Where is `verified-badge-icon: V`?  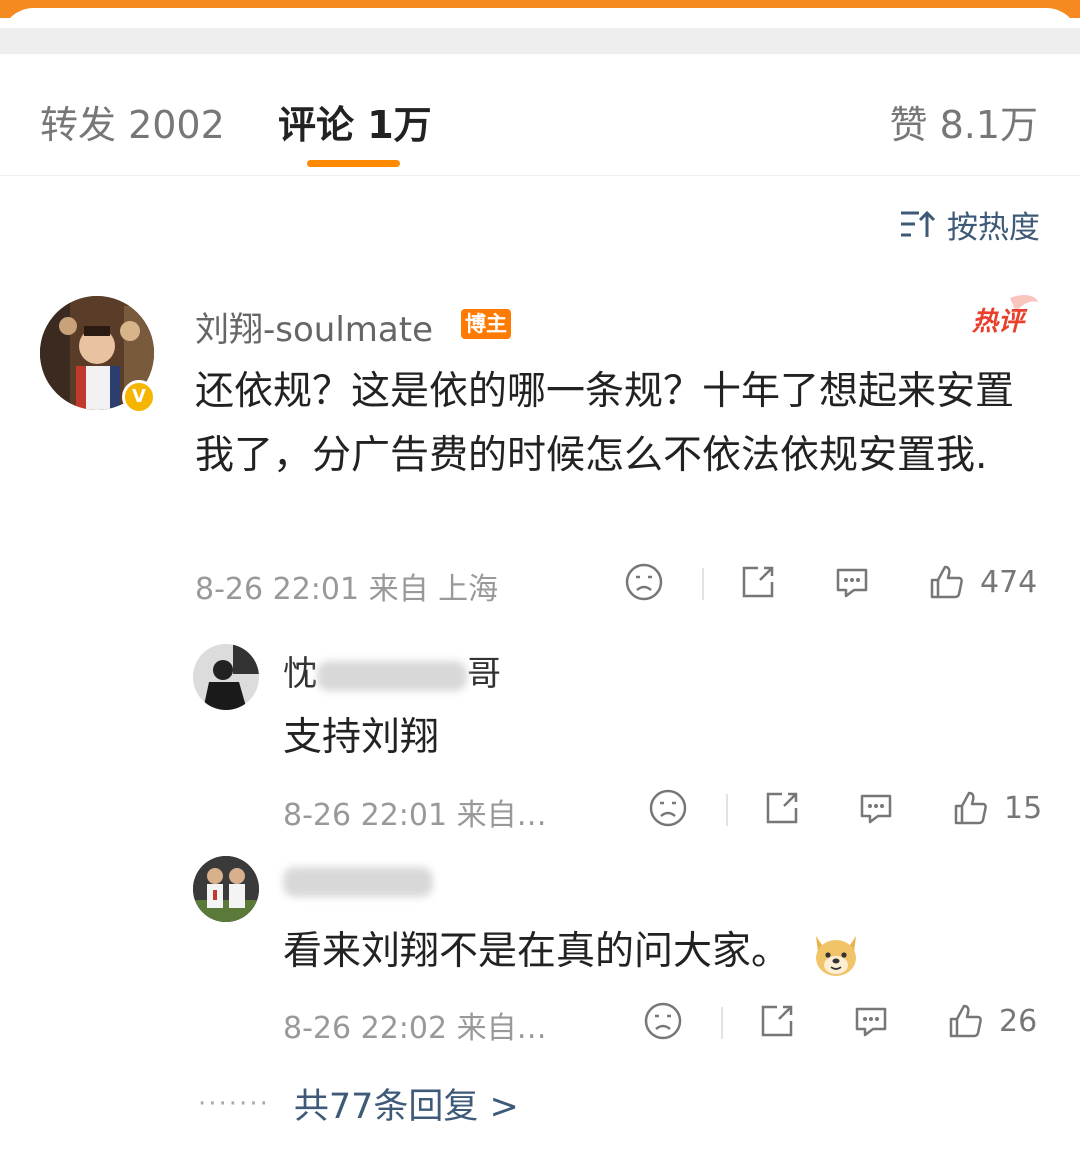
verified-badge-icon: V is located at coordinates (139, 397).